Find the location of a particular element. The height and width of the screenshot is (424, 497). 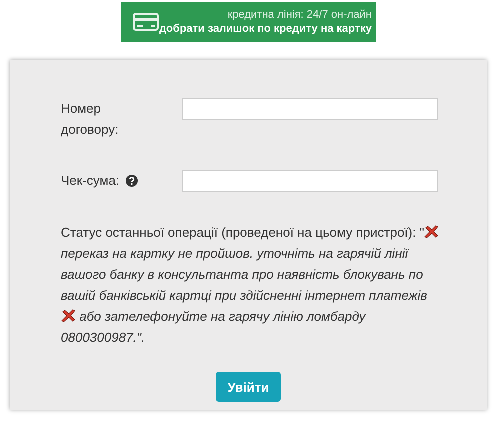

status-message: або зателефонуйте на гарячу лінію ломбарду is located at coordinates (223, 316).